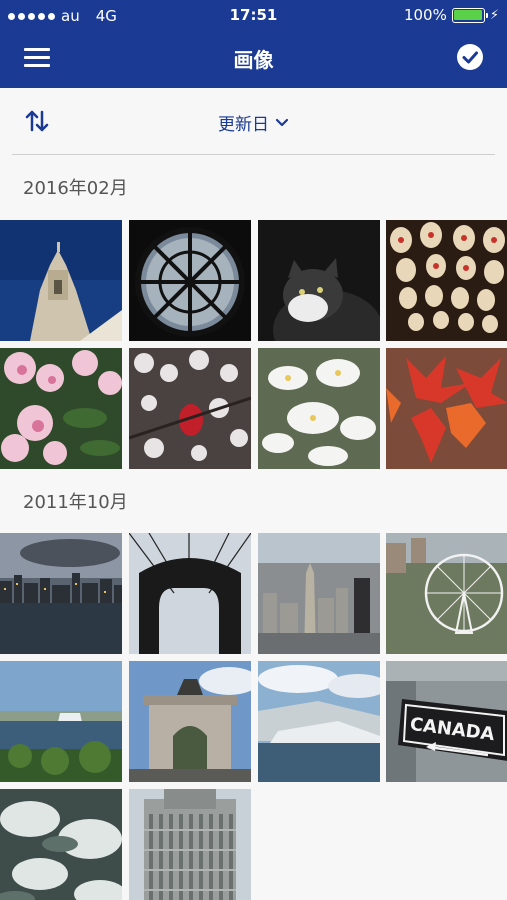  Describe the element at coordinates (190, 844) in the screenshot. I see `skyscraper-photo` at that location.